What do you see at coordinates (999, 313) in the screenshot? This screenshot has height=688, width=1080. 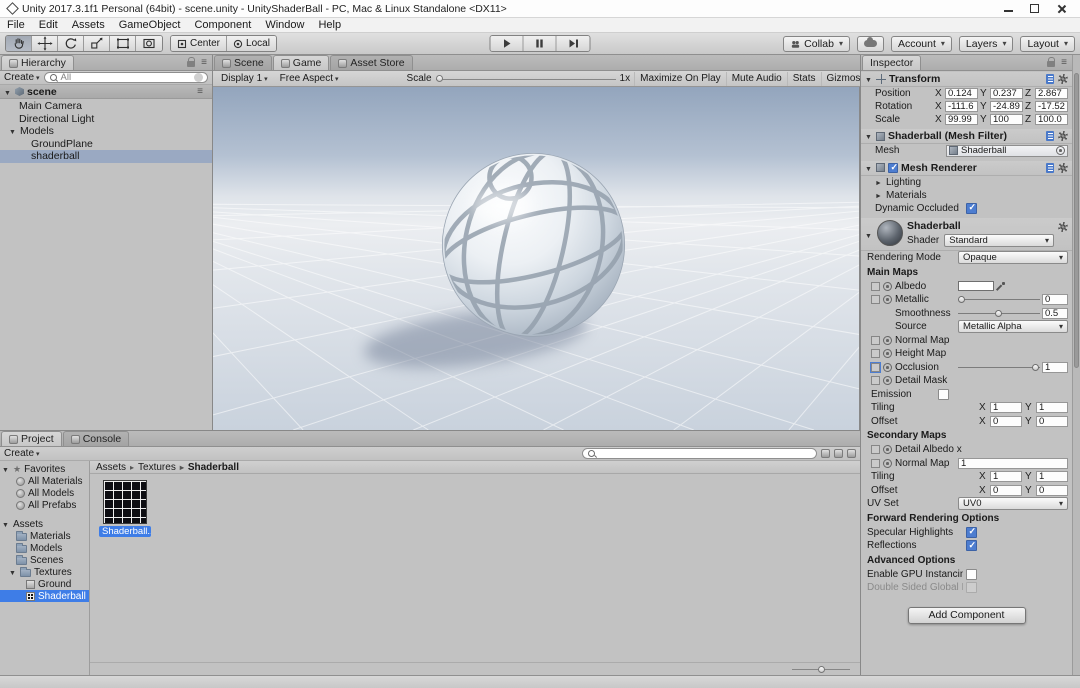 I see `smoothness-slider` at bounding box center [999, 313].